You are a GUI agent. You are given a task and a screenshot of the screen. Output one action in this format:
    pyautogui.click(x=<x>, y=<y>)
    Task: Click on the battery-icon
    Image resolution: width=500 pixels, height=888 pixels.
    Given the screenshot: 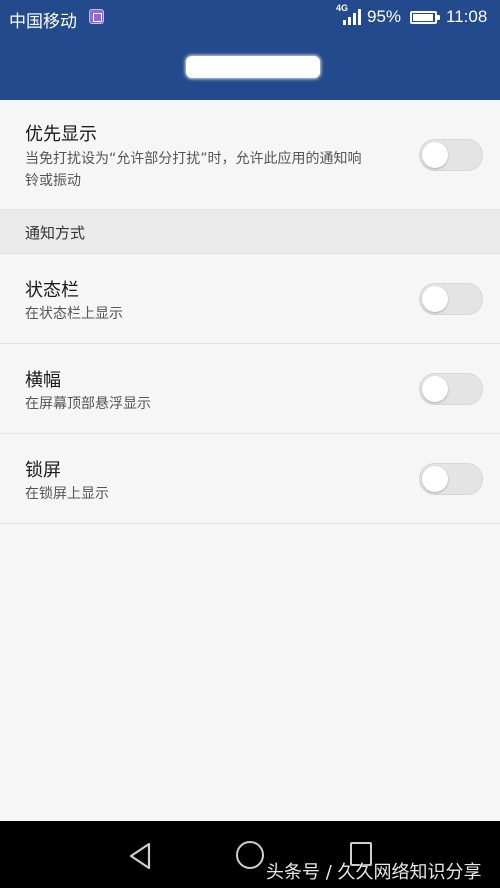 What is the action you would take?
    pyautogui.click(x=425, y=17)
    